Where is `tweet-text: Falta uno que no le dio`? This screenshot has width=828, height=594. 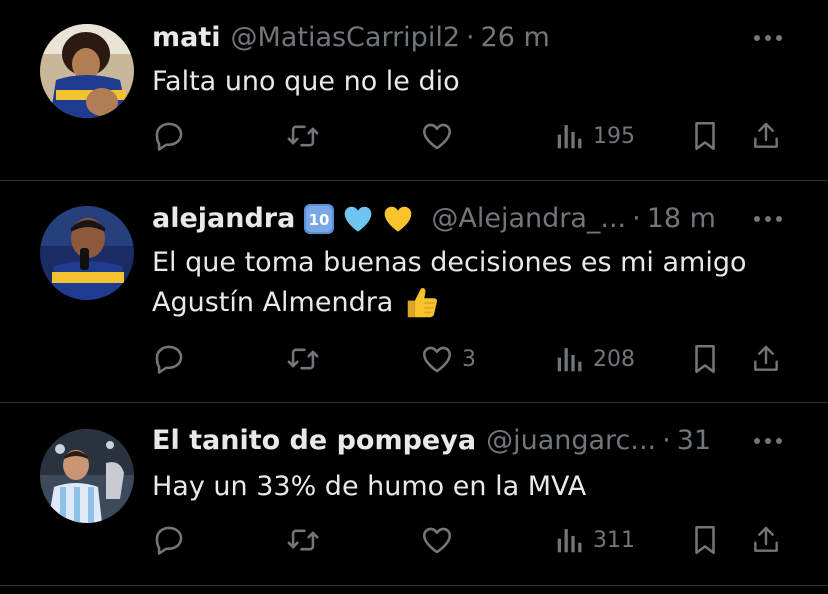 tweet-text: Falta uno que no le dio is located at coordinates (470, 82).